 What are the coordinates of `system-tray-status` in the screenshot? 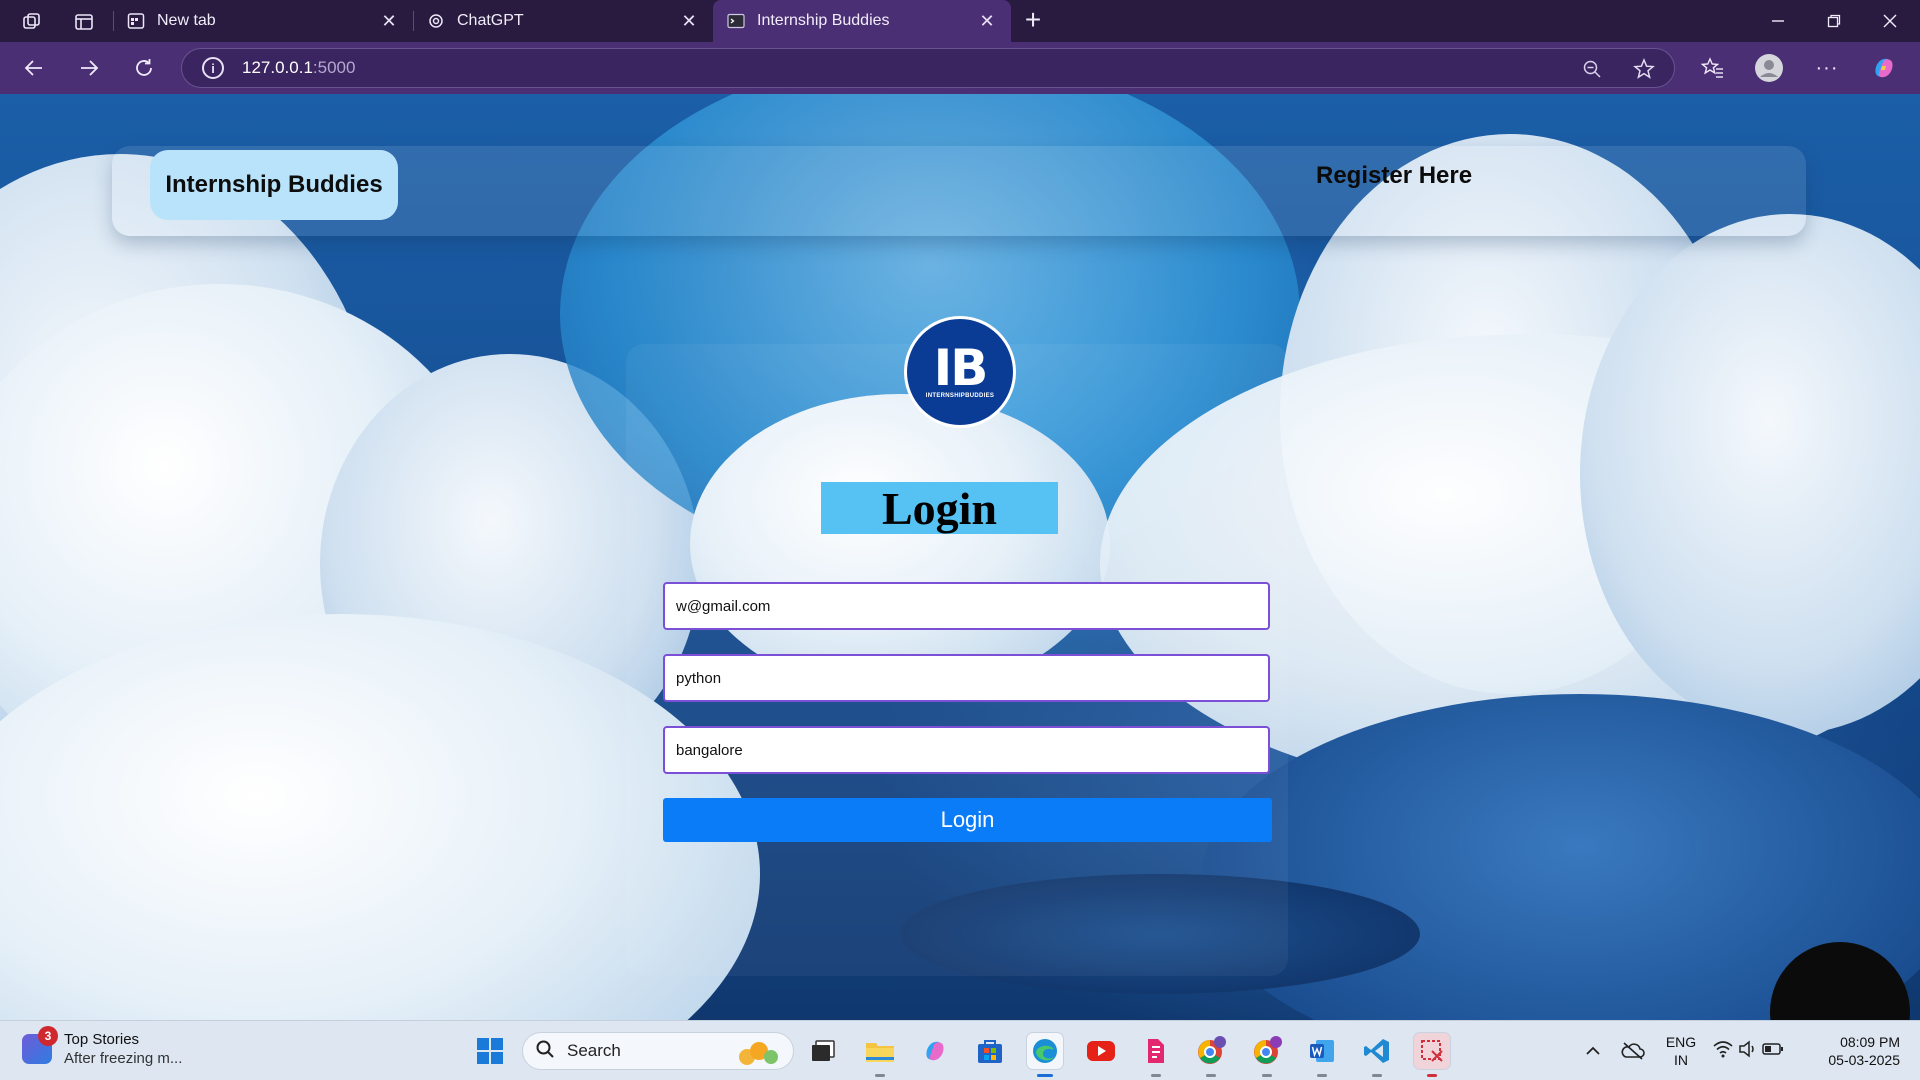 It's located at (1748, 1051).